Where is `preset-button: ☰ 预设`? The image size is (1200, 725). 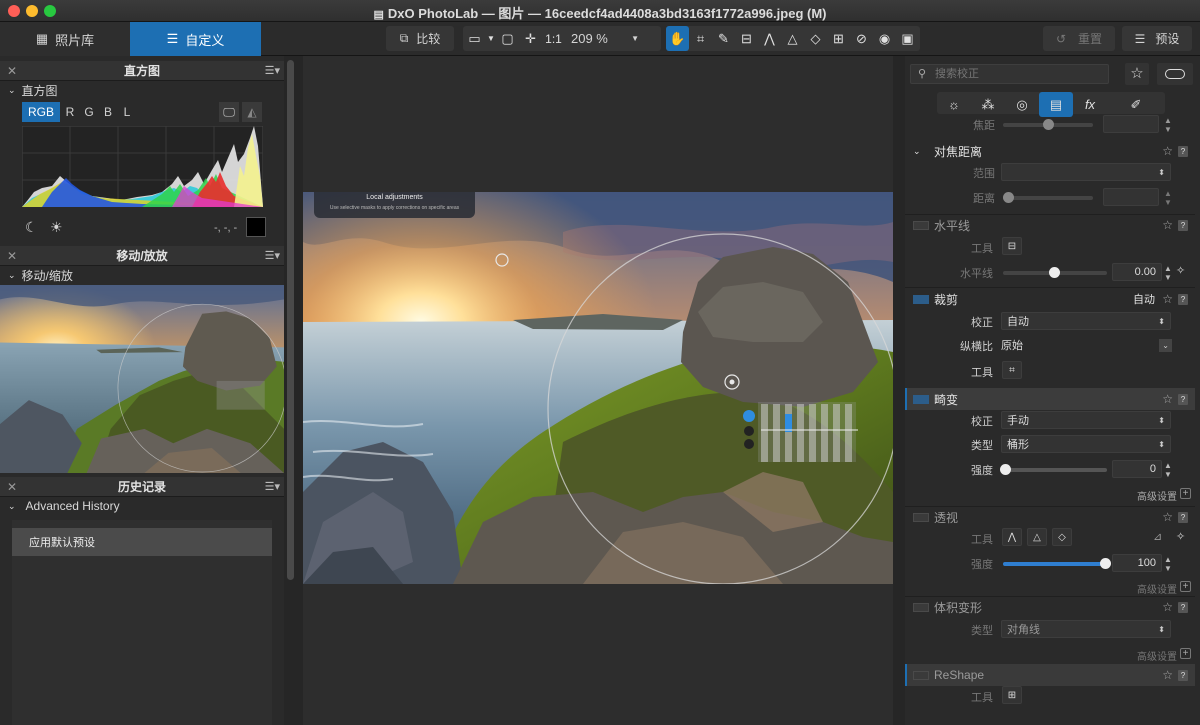
preset-button: ☰ 预设 is located at coordinates (1157, 38).